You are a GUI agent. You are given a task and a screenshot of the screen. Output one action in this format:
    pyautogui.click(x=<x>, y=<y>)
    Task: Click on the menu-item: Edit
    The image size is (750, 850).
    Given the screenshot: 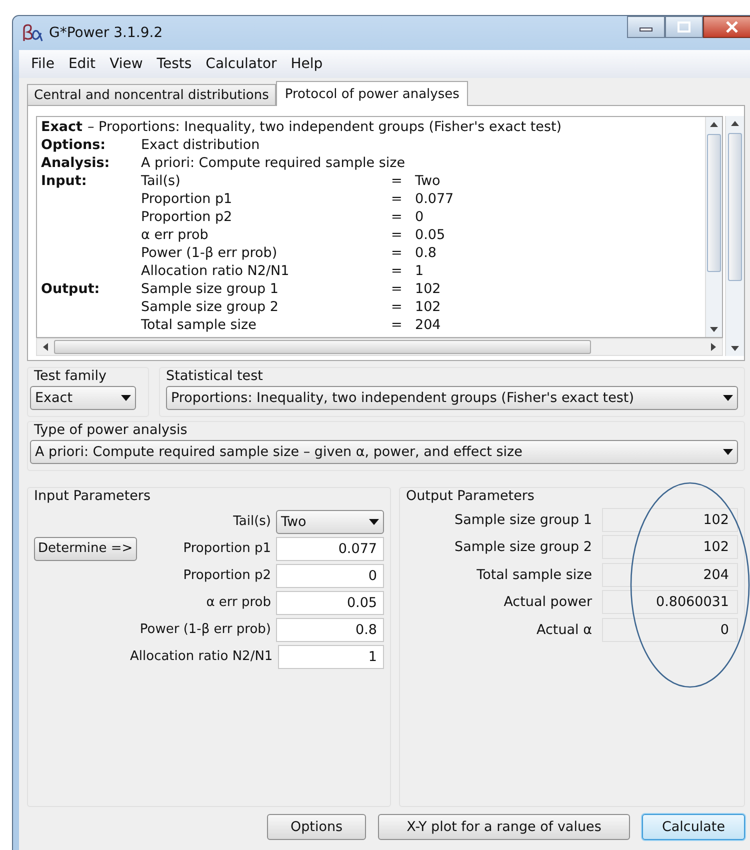 What is the action you would take?
    pyautogui.click(x=83, y=64)
    